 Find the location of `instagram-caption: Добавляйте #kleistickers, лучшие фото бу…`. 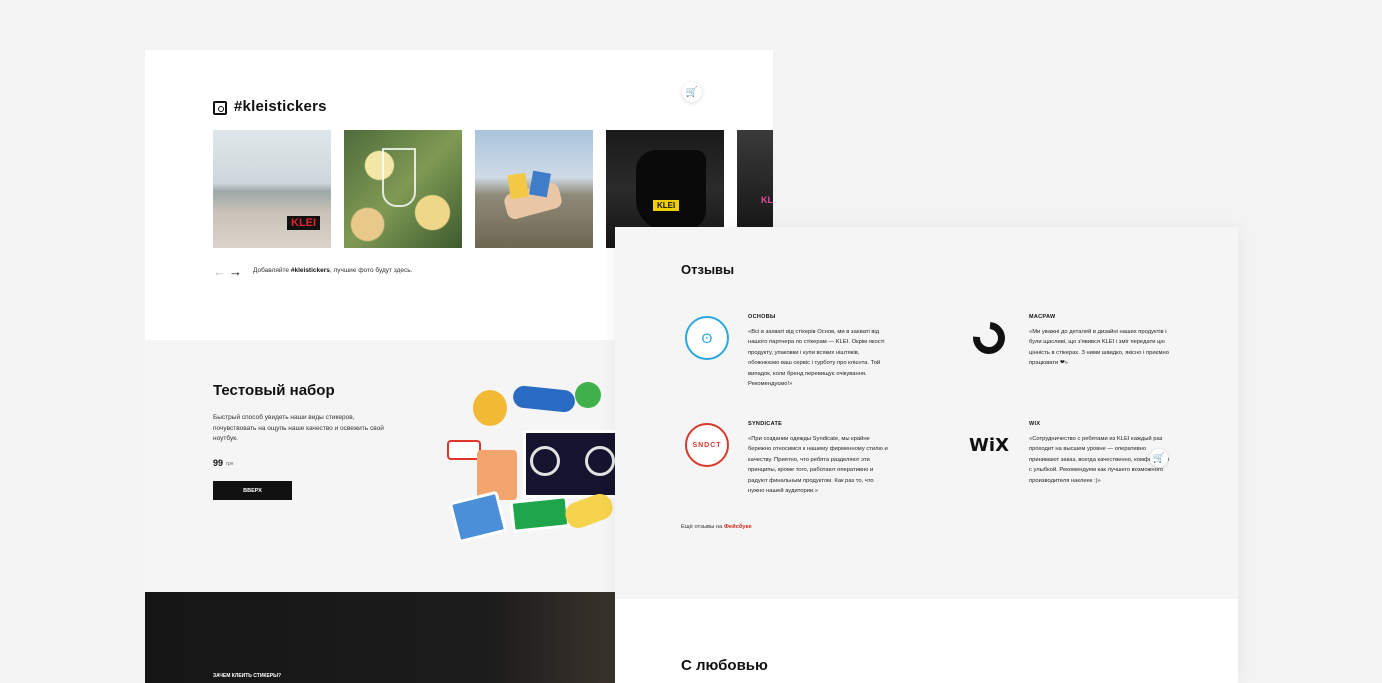

instagram-caption: Добавляйте #kleistickers, лучшие фото бу… is located at coordinates (333, 270).